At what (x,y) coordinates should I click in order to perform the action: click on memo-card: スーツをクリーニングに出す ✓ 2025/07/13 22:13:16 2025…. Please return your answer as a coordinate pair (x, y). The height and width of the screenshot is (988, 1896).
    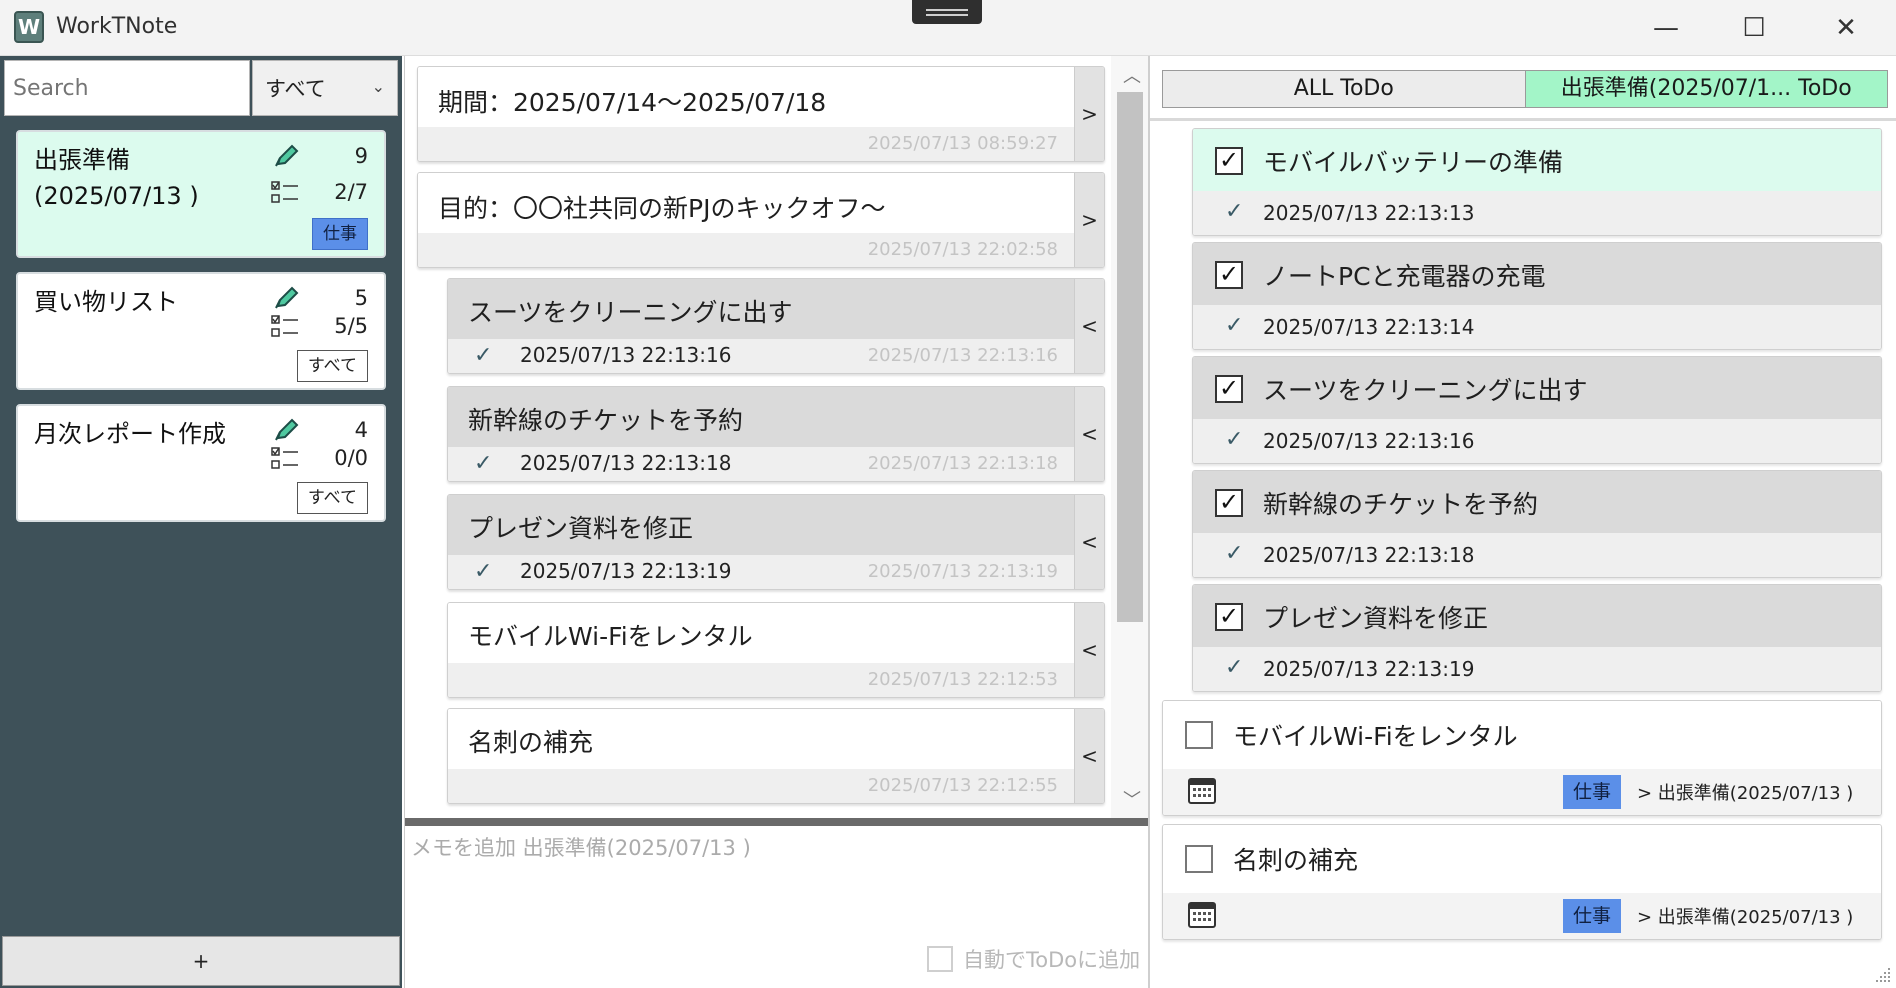
    Looking at the image, I should click on (776, 326).